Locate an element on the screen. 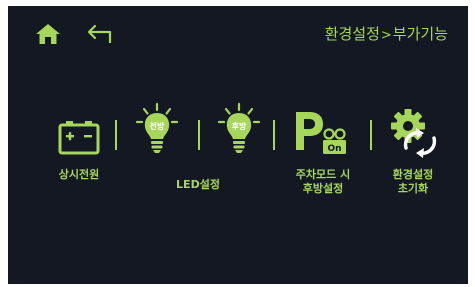 This screenshot has height=287, width=475. breadcrumb-parent: 환경설정 is located at coordinates (352, 34).